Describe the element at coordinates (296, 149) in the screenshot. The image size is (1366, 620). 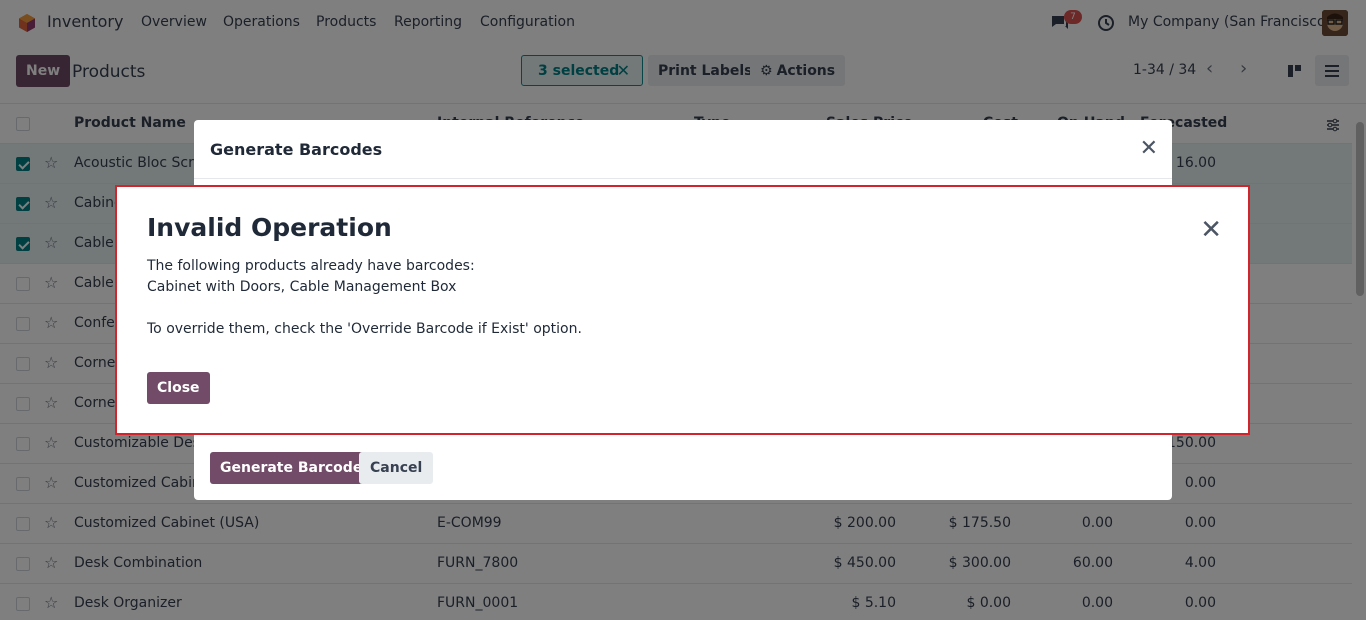
I see `dialog-title: Generate Barcodes` at that location.